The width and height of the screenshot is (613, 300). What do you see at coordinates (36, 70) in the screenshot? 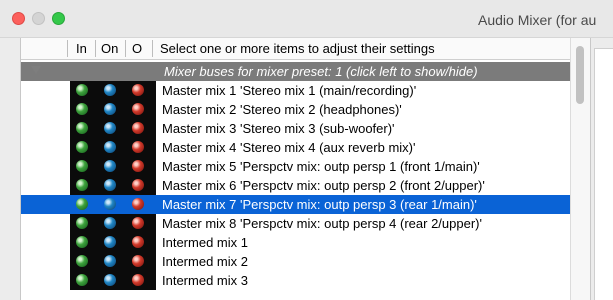
I see `disclosure-triangle-icon` at bounding box center [36, 70].